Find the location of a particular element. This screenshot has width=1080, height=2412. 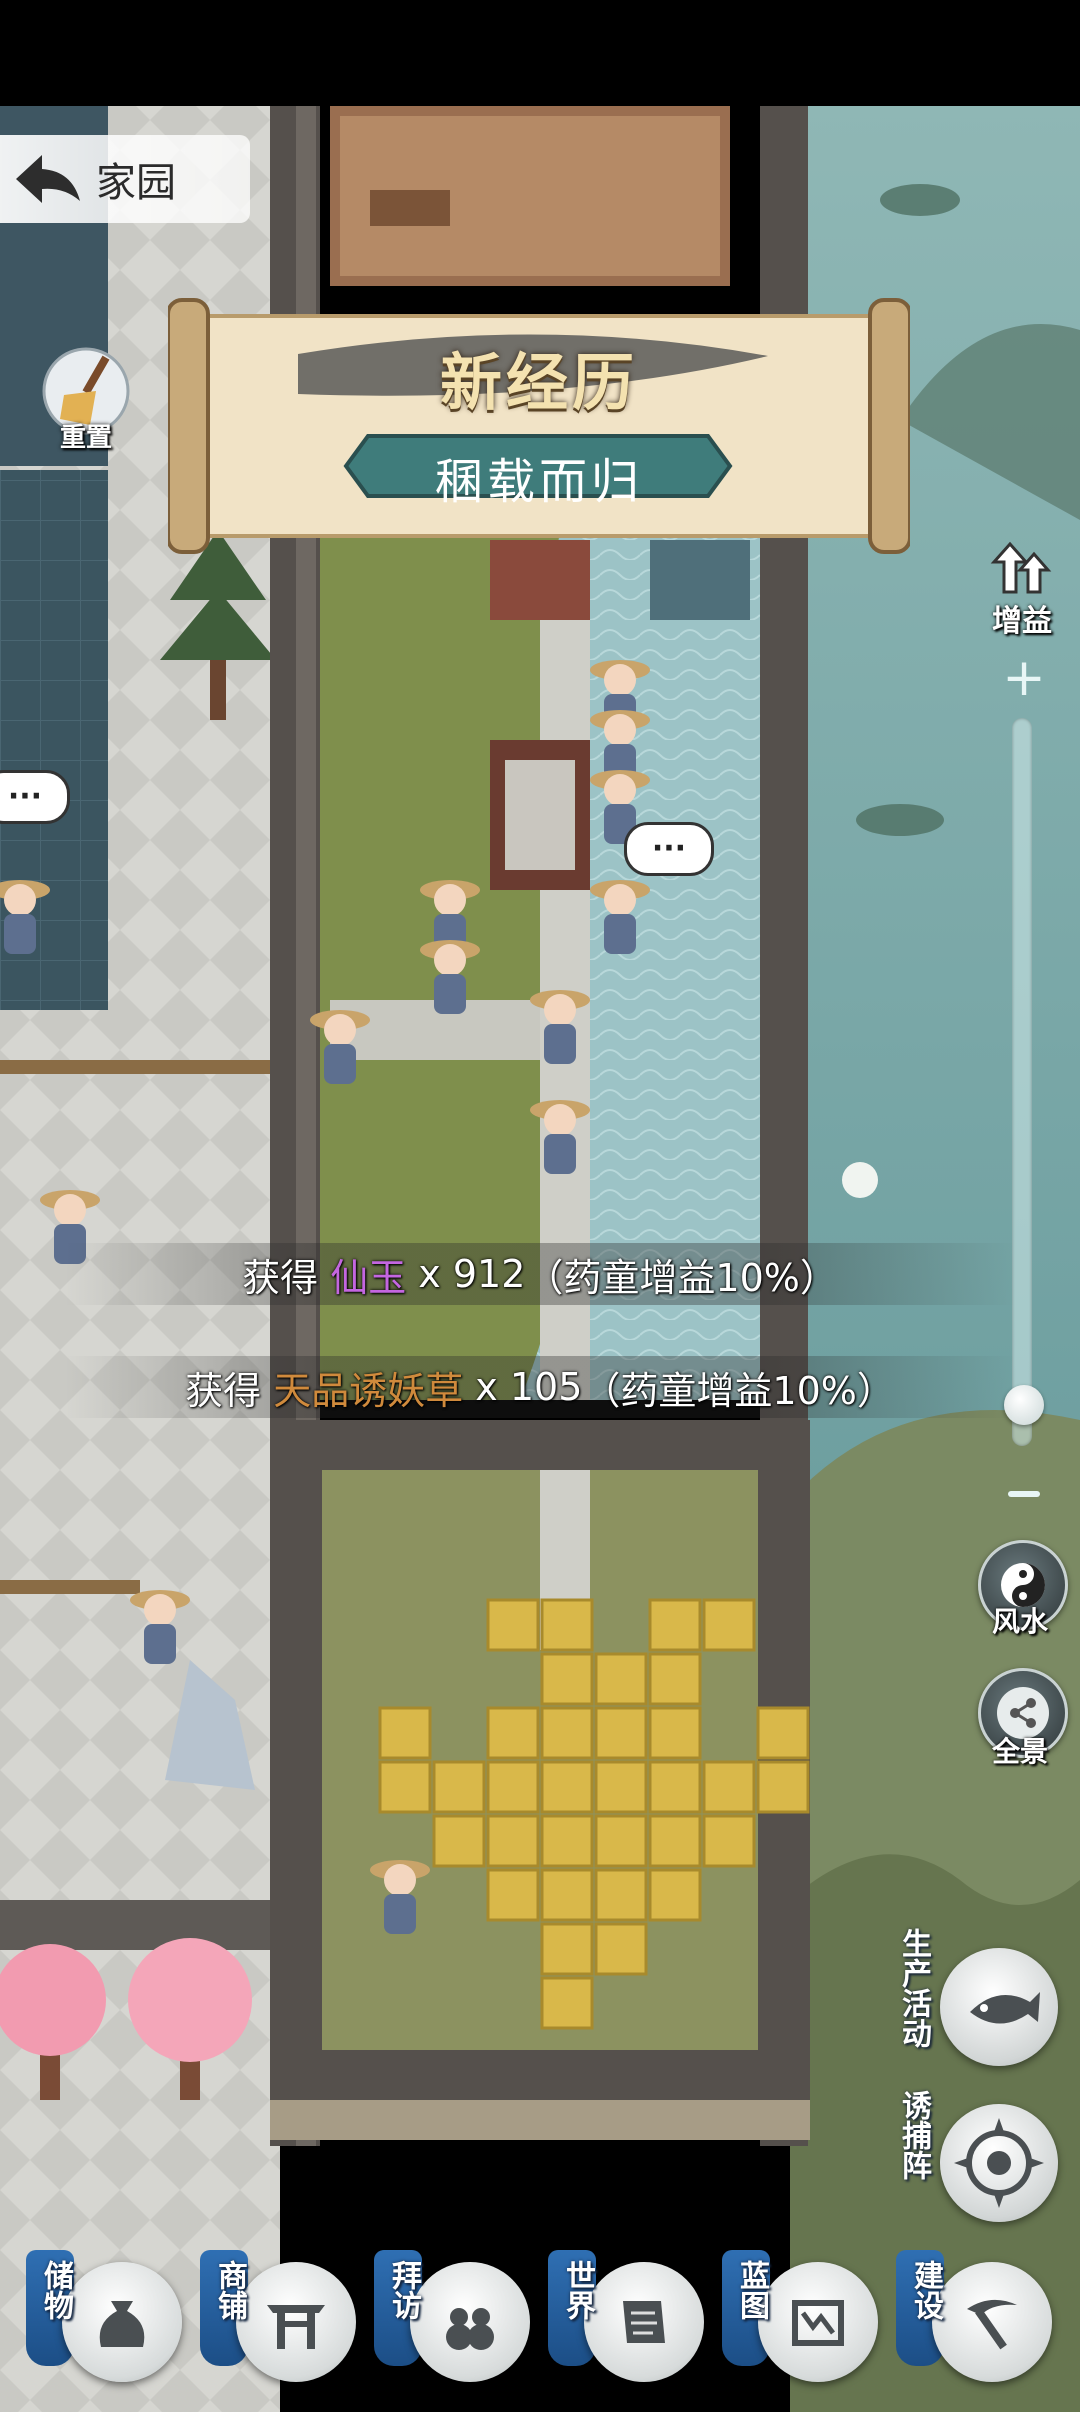

banner-title: 新经历 is located at coordinates (538, 382).